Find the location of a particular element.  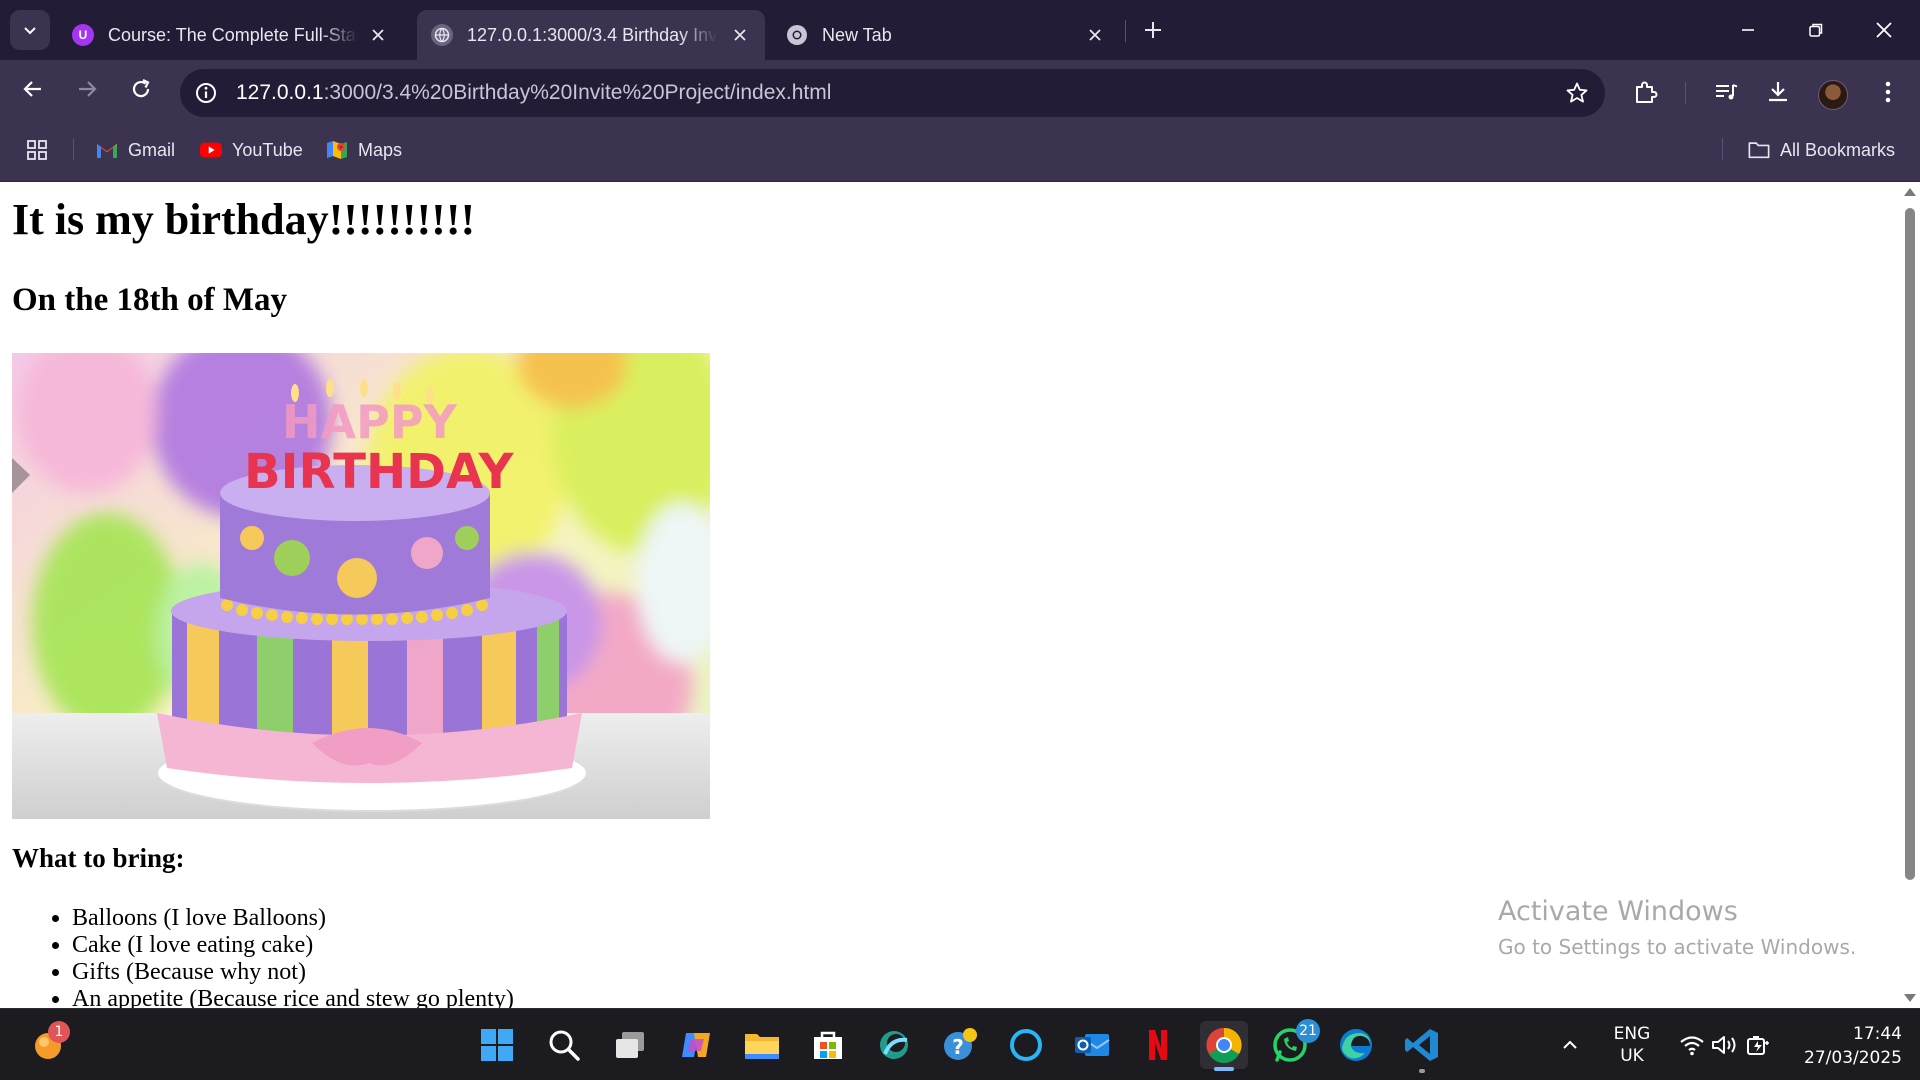

copilot-button is located at coordinates (696, 1045).